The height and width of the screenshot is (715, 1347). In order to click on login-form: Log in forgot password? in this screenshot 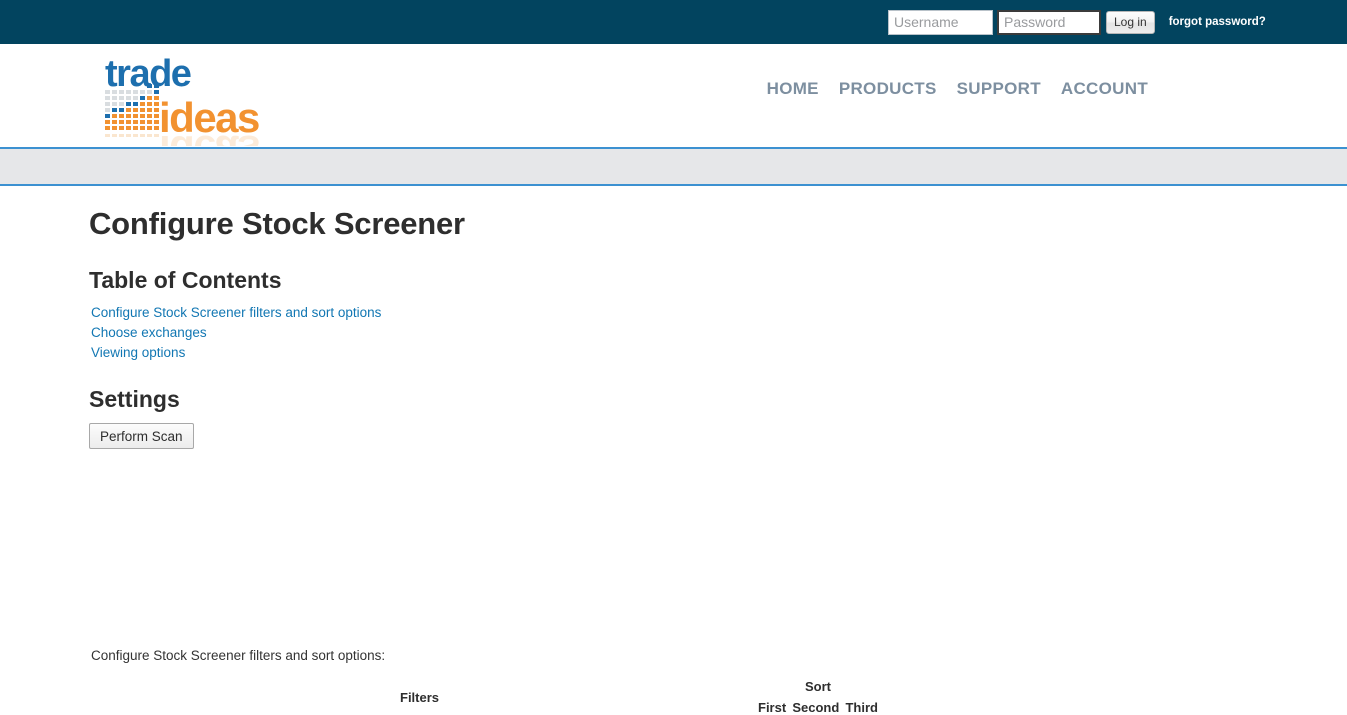, I will do `click(1077, 22)`.